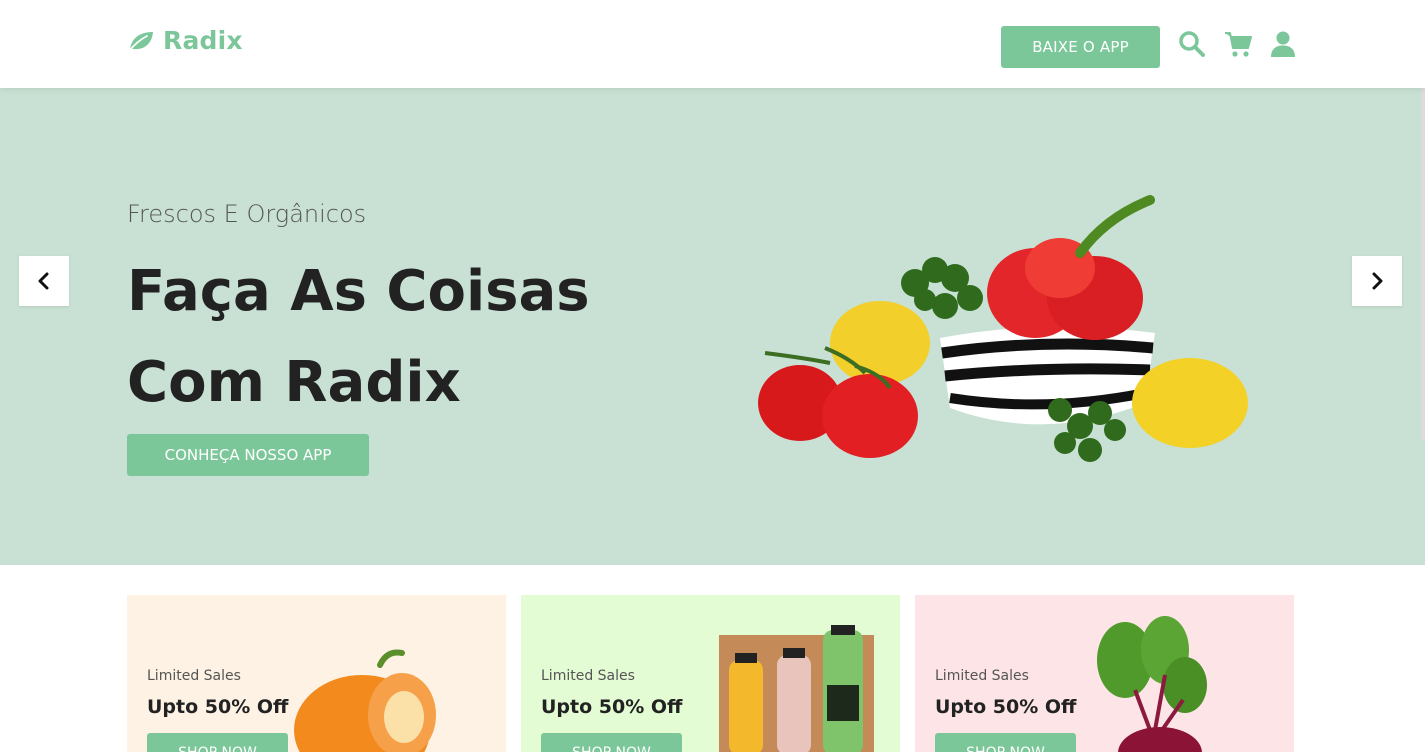  I want to click on beetroot-image, so click(1152, 684).